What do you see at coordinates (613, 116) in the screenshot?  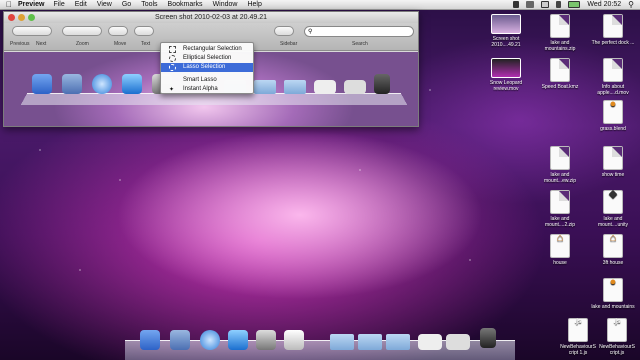 I see `desktop-icon-grass-blend: ● grass.blend` at bounding box center [613, 116].